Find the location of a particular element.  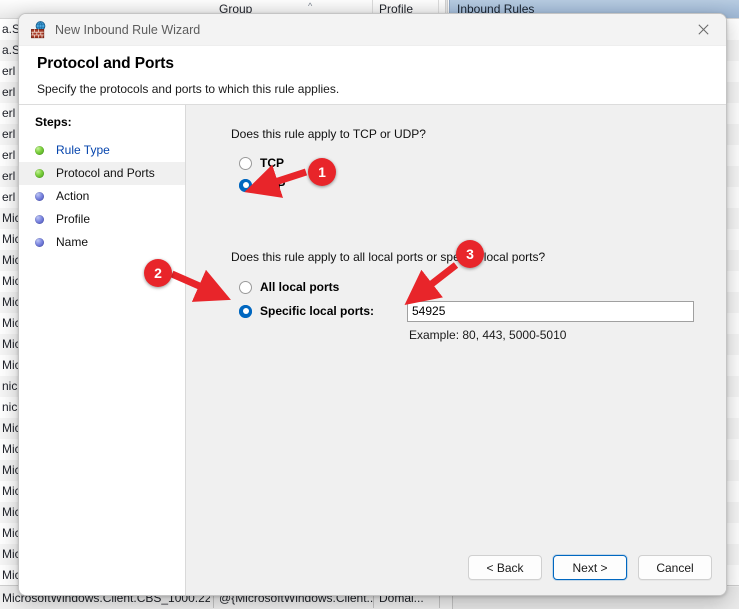

ports-hint-text: Example: 80, 443, 5000-5010 is located at coordinates (488, 335).